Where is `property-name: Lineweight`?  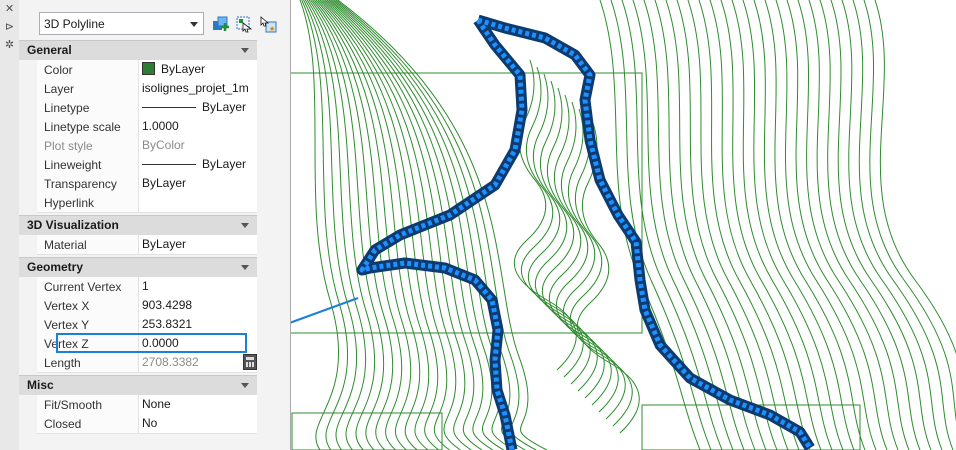
property-name: Lineweight is located at coordinates (73, 165).